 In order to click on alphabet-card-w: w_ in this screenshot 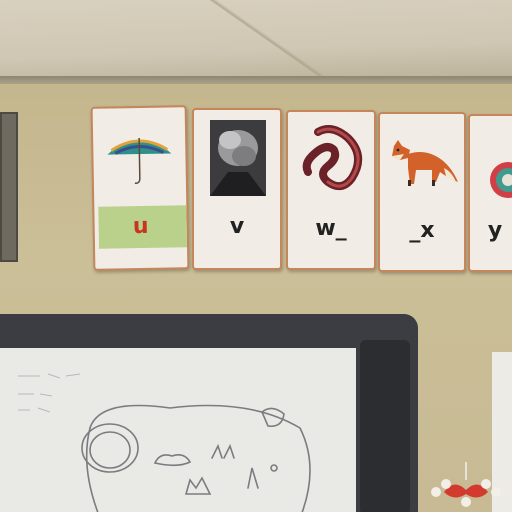, I will do `click(331, 190)`.